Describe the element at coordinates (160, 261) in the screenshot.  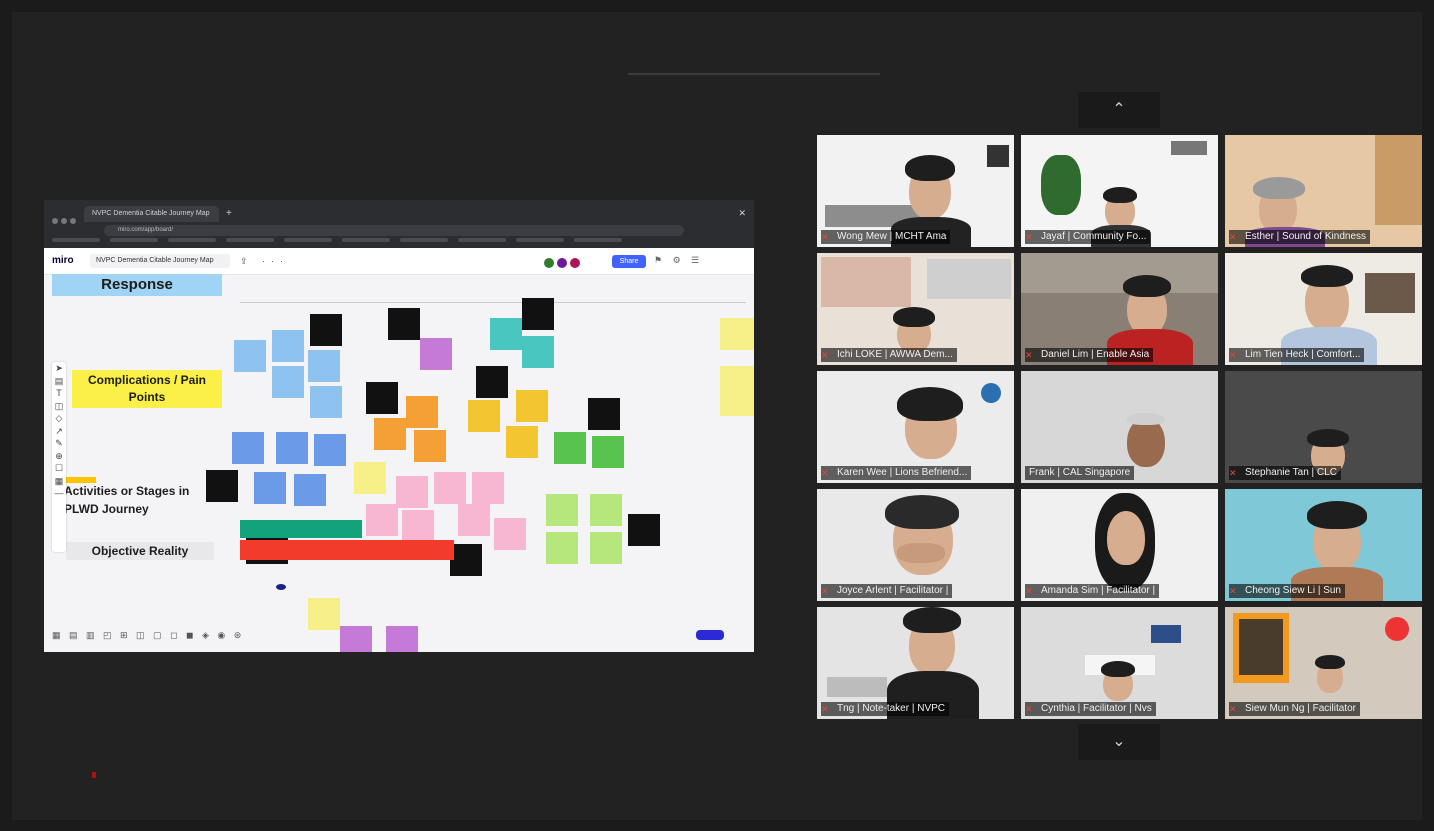
I see `board-title: NVPC Dementia Citable Journey Map` at that location.